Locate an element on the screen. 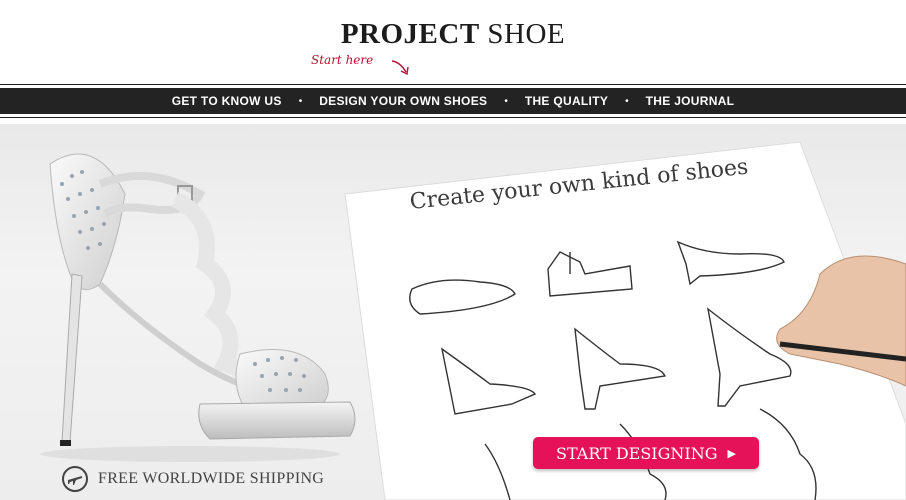 This screenshot has width=906, height=500. shipping-text: FREE WORLDWIDE SHIPPING is located at coordinates (211, 478).